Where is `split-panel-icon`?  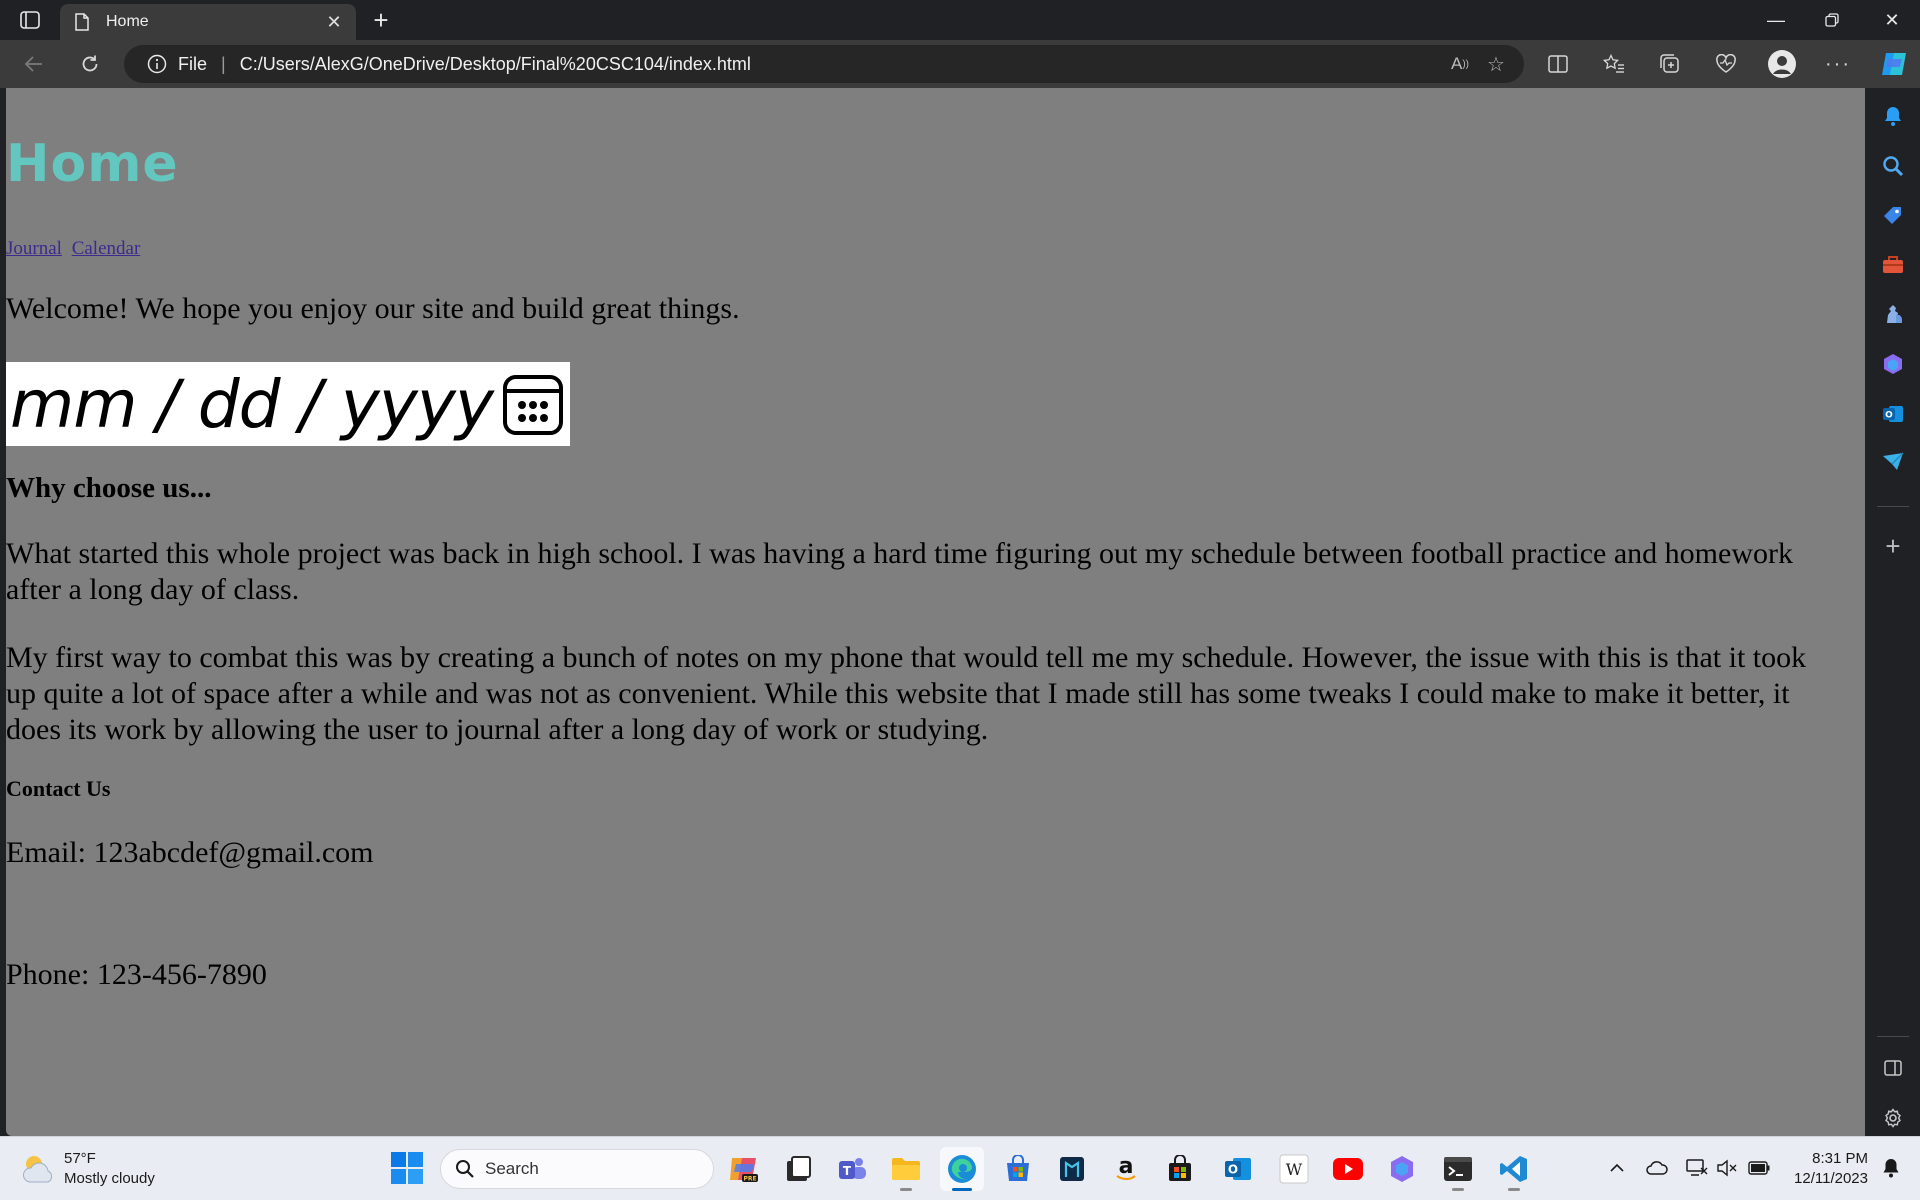 split-panel-icon is located at coordinates (1893, 1068).